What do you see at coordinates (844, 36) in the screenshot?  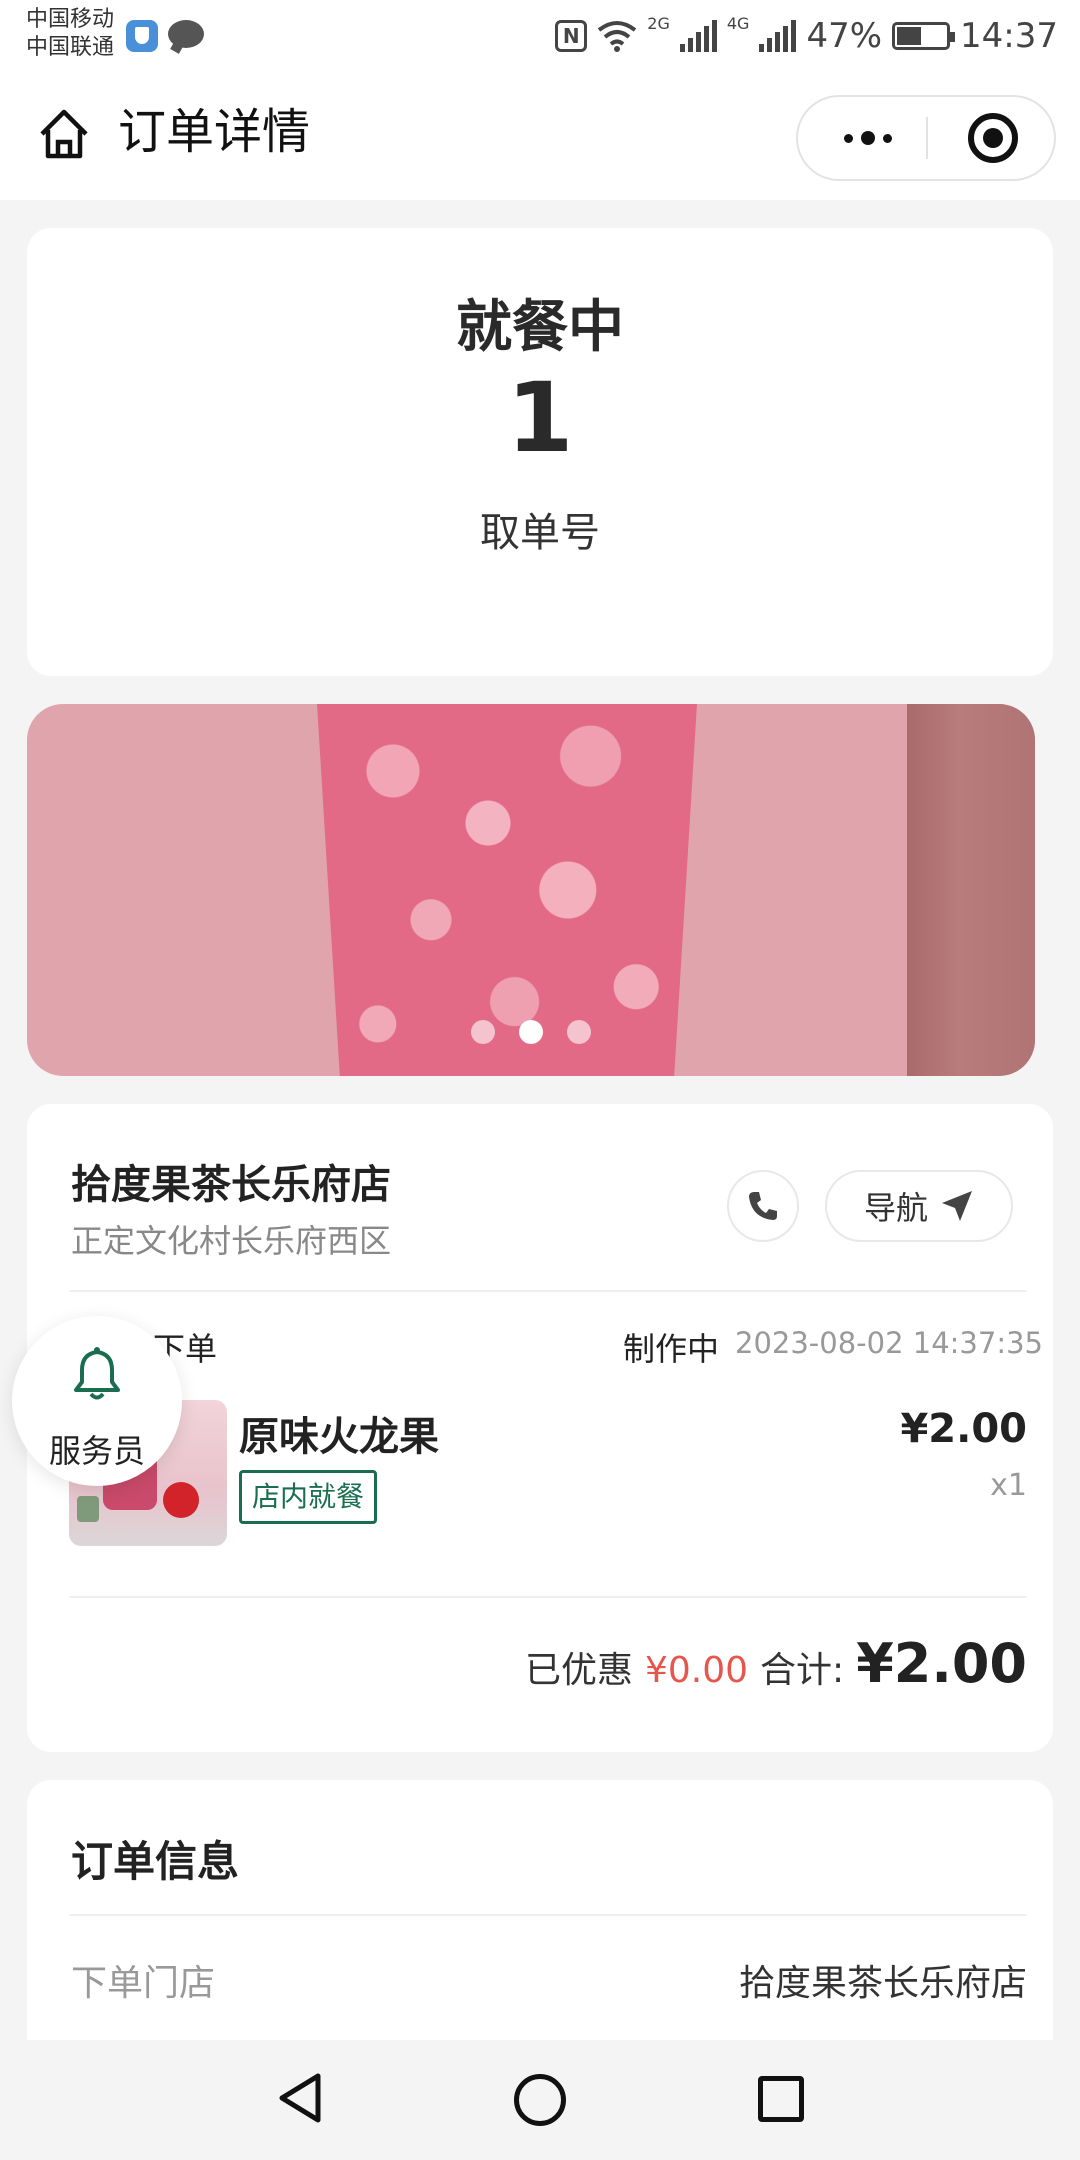 I see `battery-percent: 47%` at bounding box center [844, 36].